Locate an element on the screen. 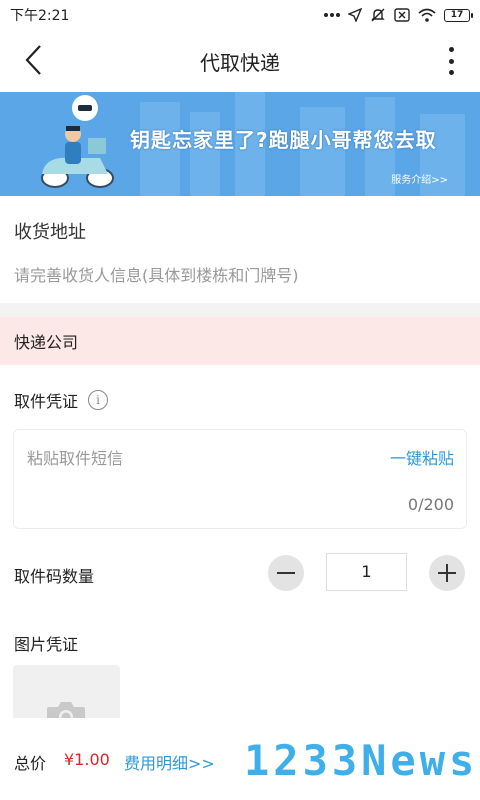 The image size is (480, 800). total-price: ¥1.00 is located at coordinates (87, 759).